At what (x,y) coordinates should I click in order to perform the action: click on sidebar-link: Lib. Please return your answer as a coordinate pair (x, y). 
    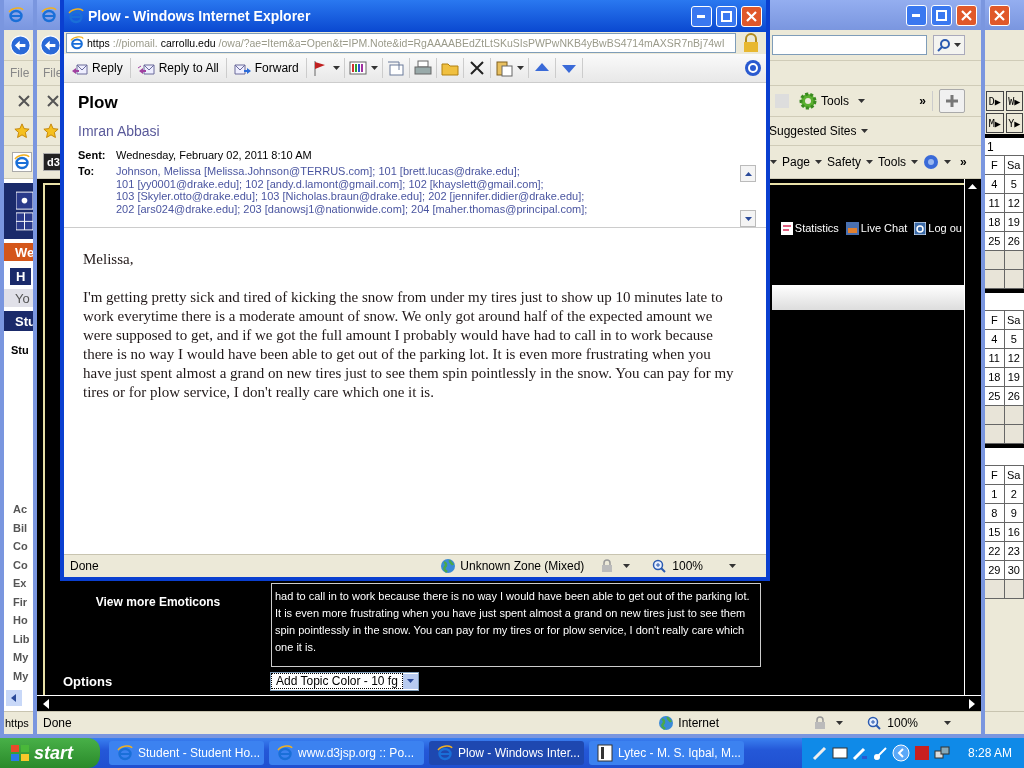
    Looking at the image, I should click on (18, 638).